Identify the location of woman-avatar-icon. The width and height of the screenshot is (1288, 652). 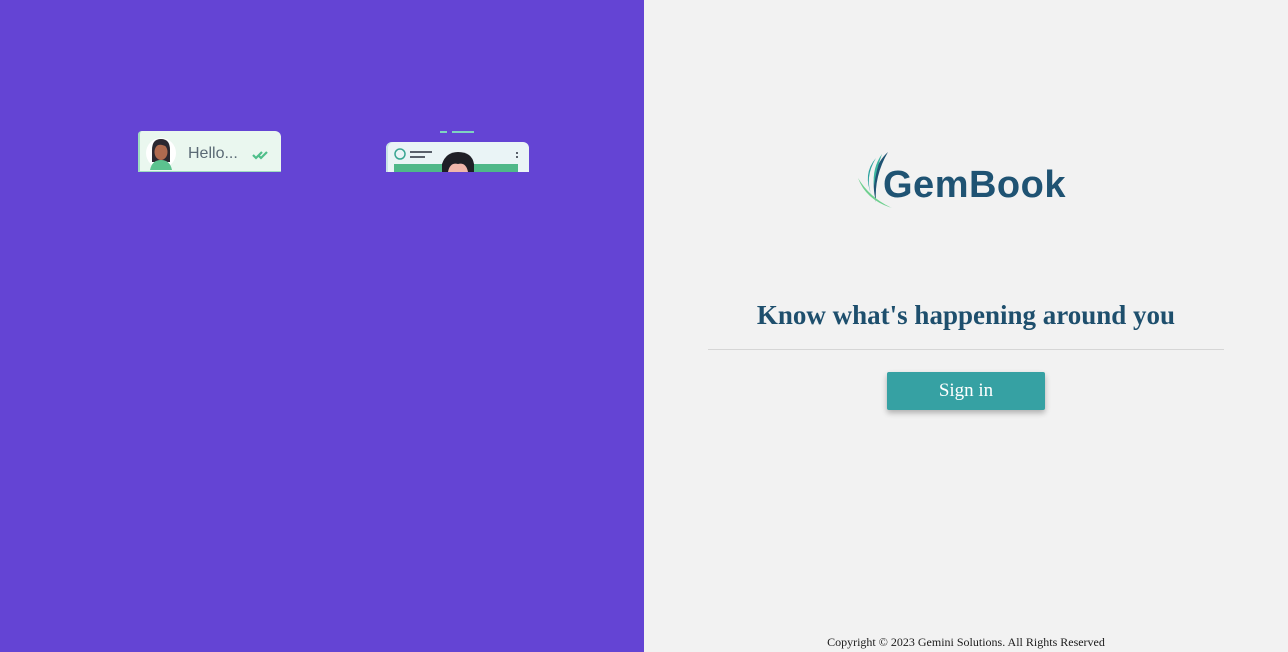
(161, 154).